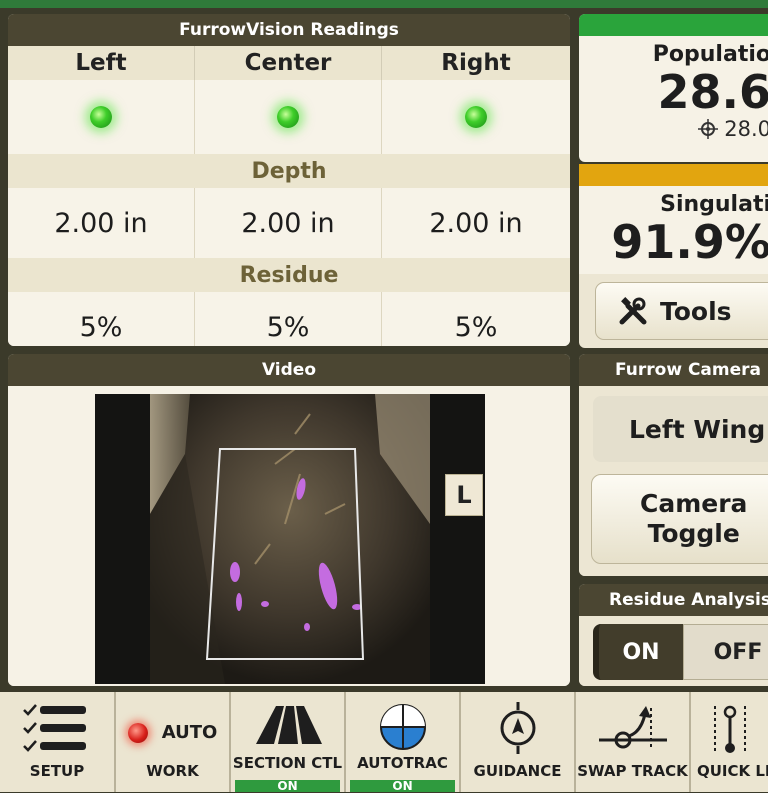  I want to click on setup-label: SETUP, so click(57, 771).